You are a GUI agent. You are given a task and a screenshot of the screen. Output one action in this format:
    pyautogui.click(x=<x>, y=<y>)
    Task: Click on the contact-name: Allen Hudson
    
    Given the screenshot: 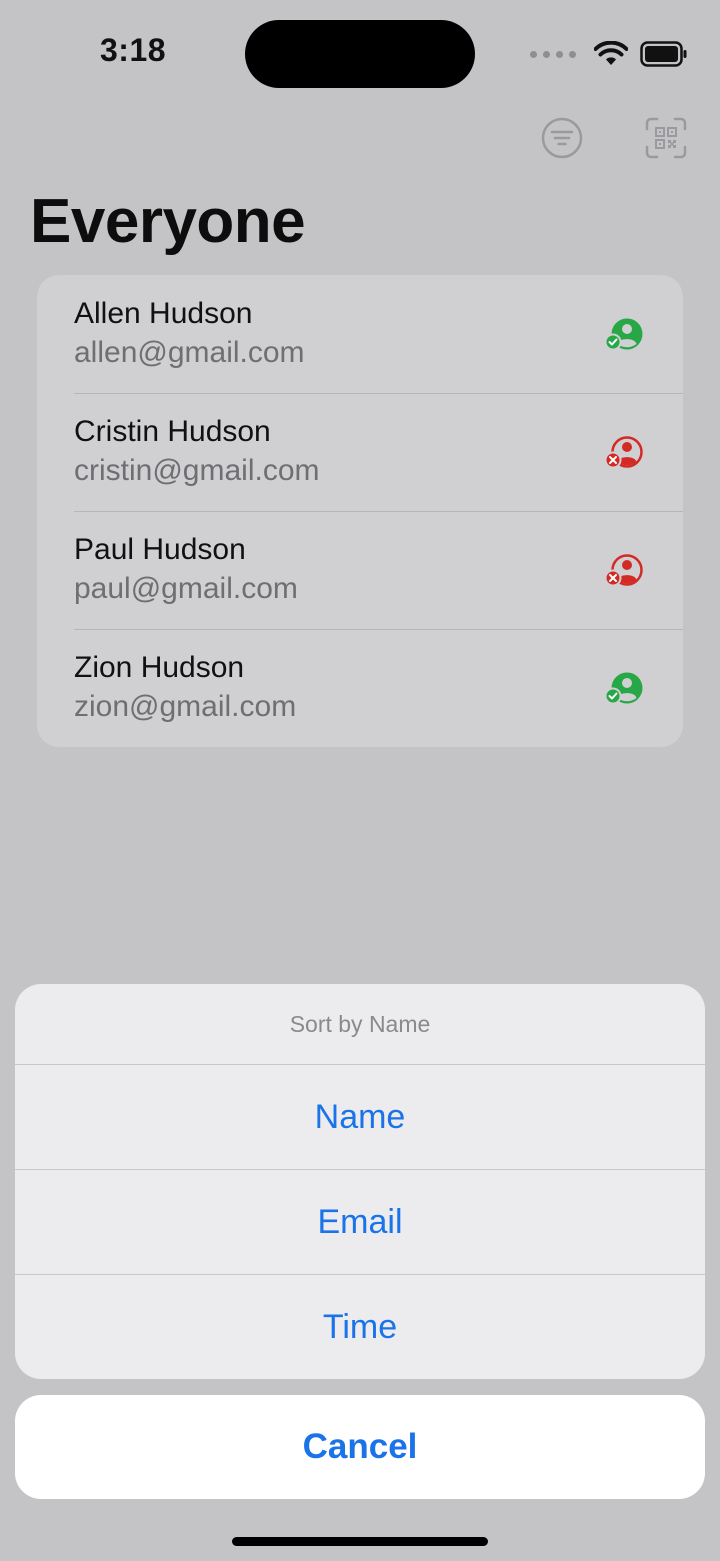 What is the action you would take?
    pyautogui.click(x=163, y=313)
    